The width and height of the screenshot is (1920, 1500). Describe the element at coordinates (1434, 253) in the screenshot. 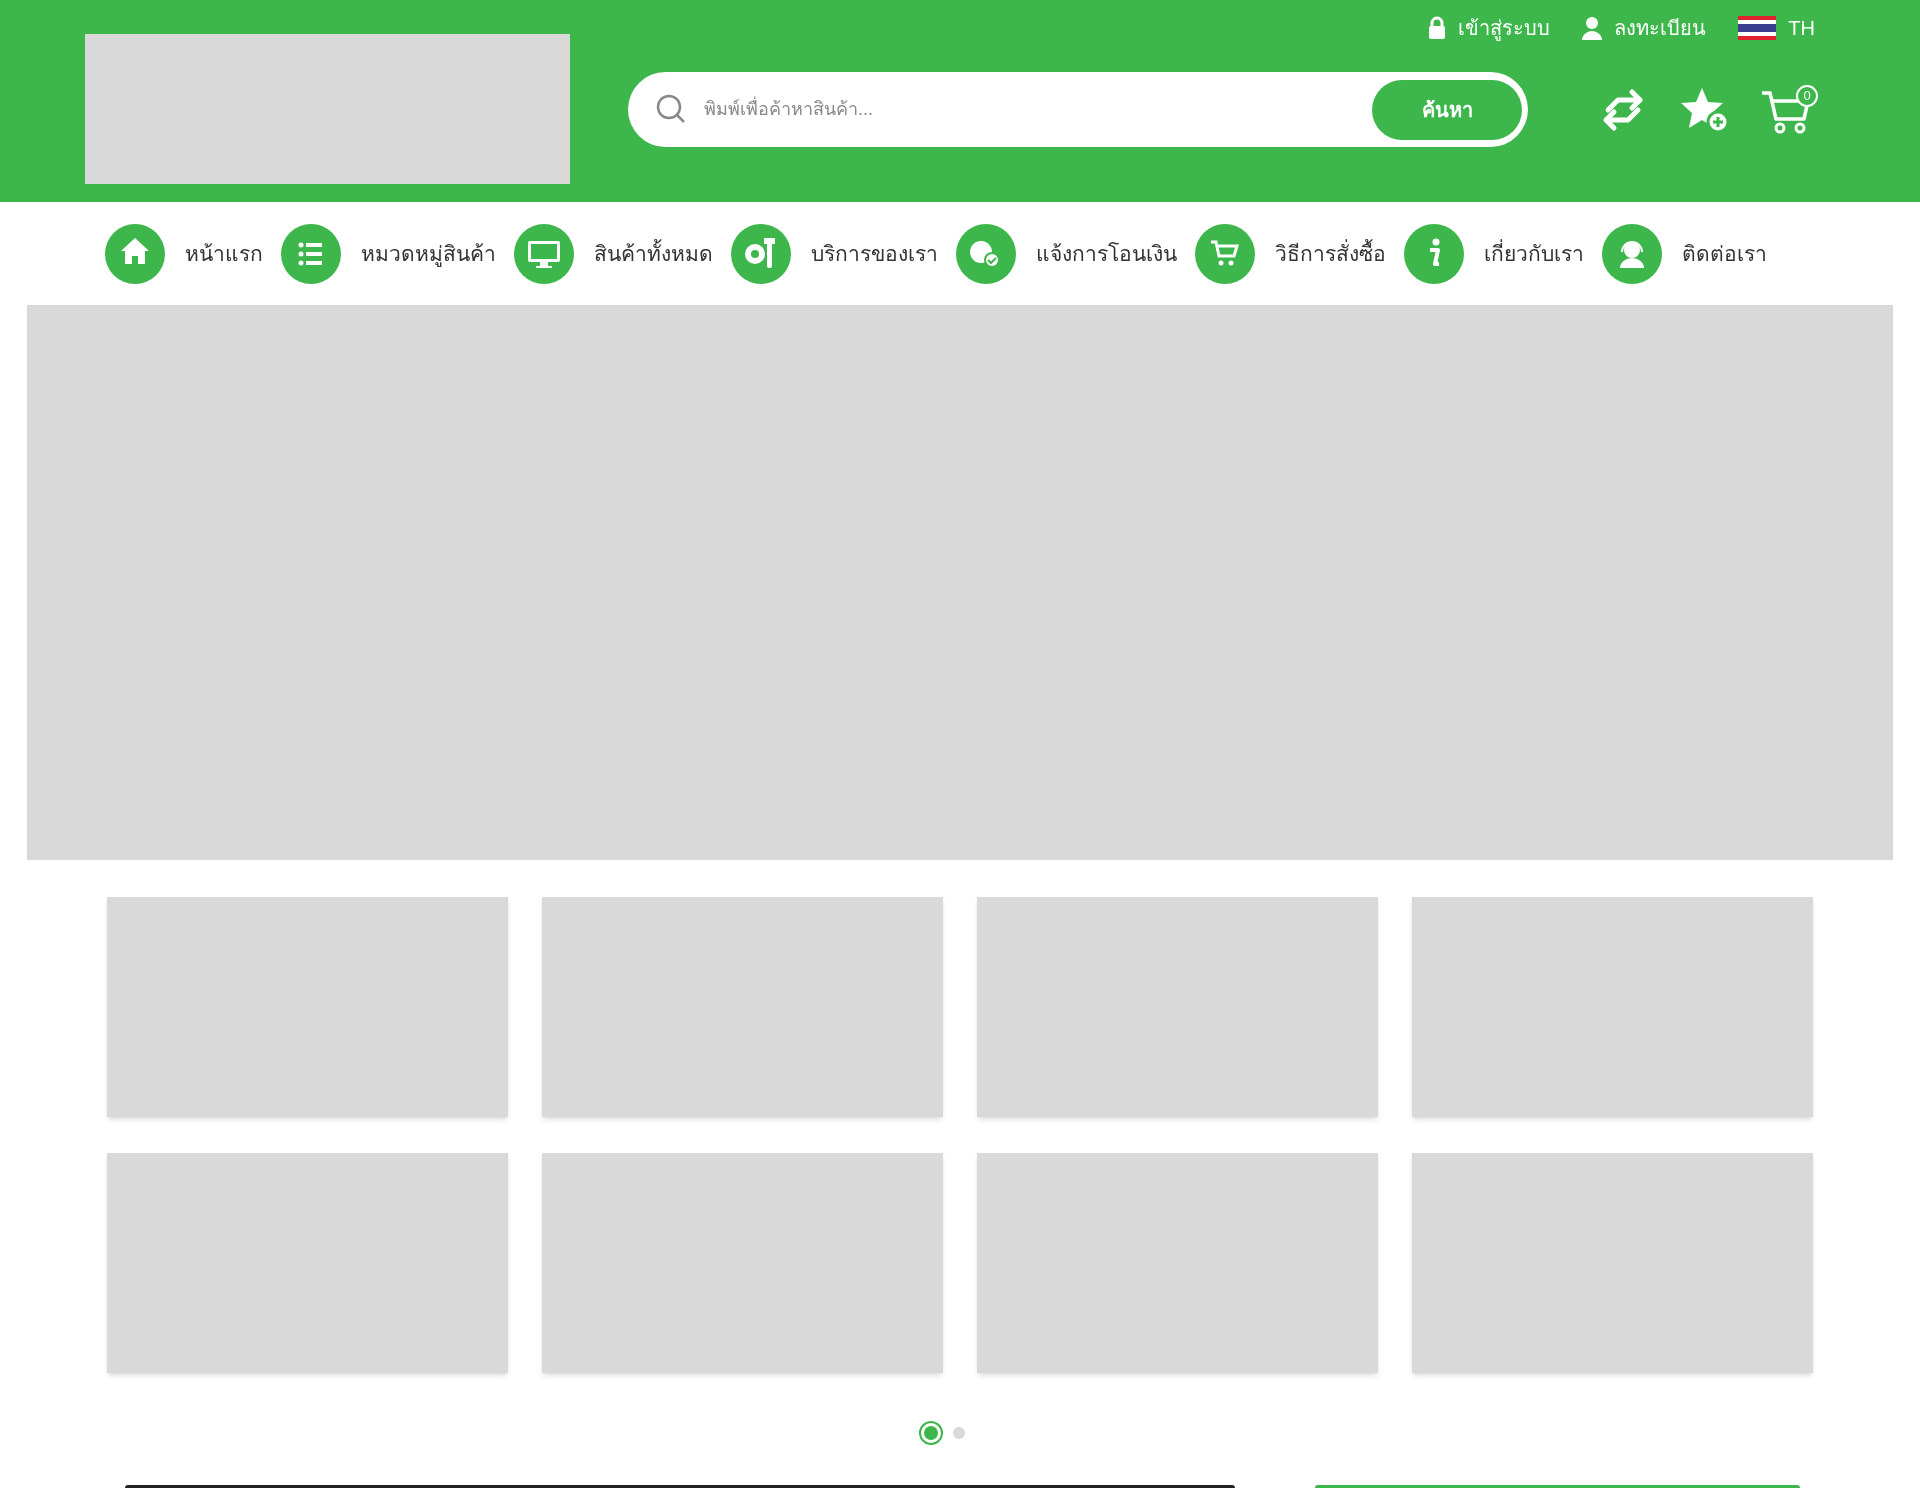

I see `info-icon` at that location.